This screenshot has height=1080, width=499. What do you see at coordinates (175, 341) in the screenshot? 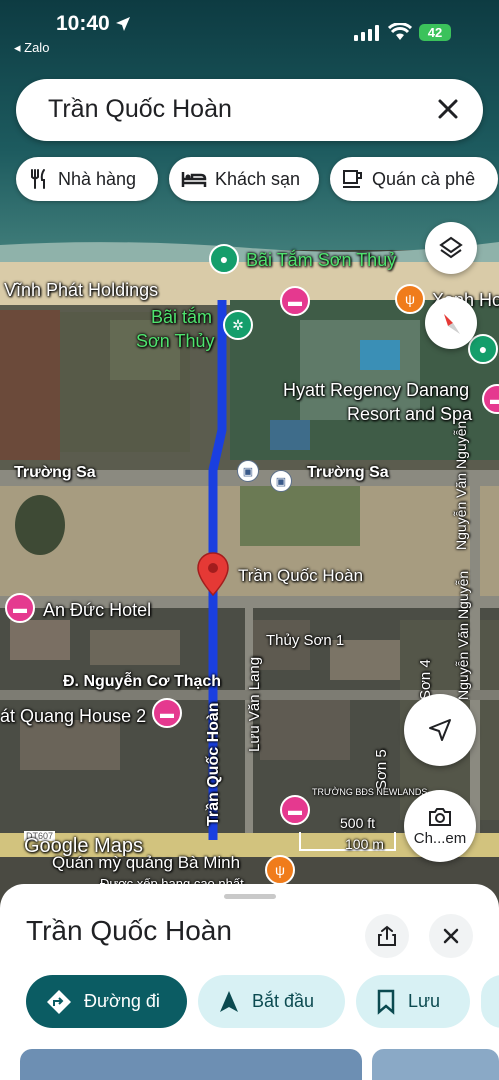
I see `map-label-bai-tam-2: Sơn Thủy` at bounding box center [175, 341].